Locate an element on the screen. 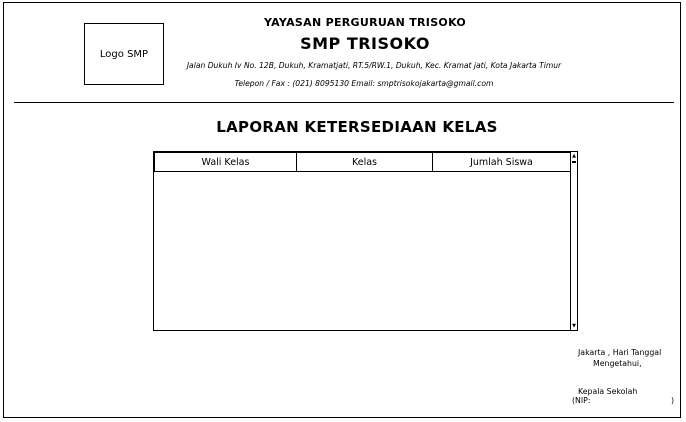  school-name: SMP TRISOKO is located at coordinates (365, 43).